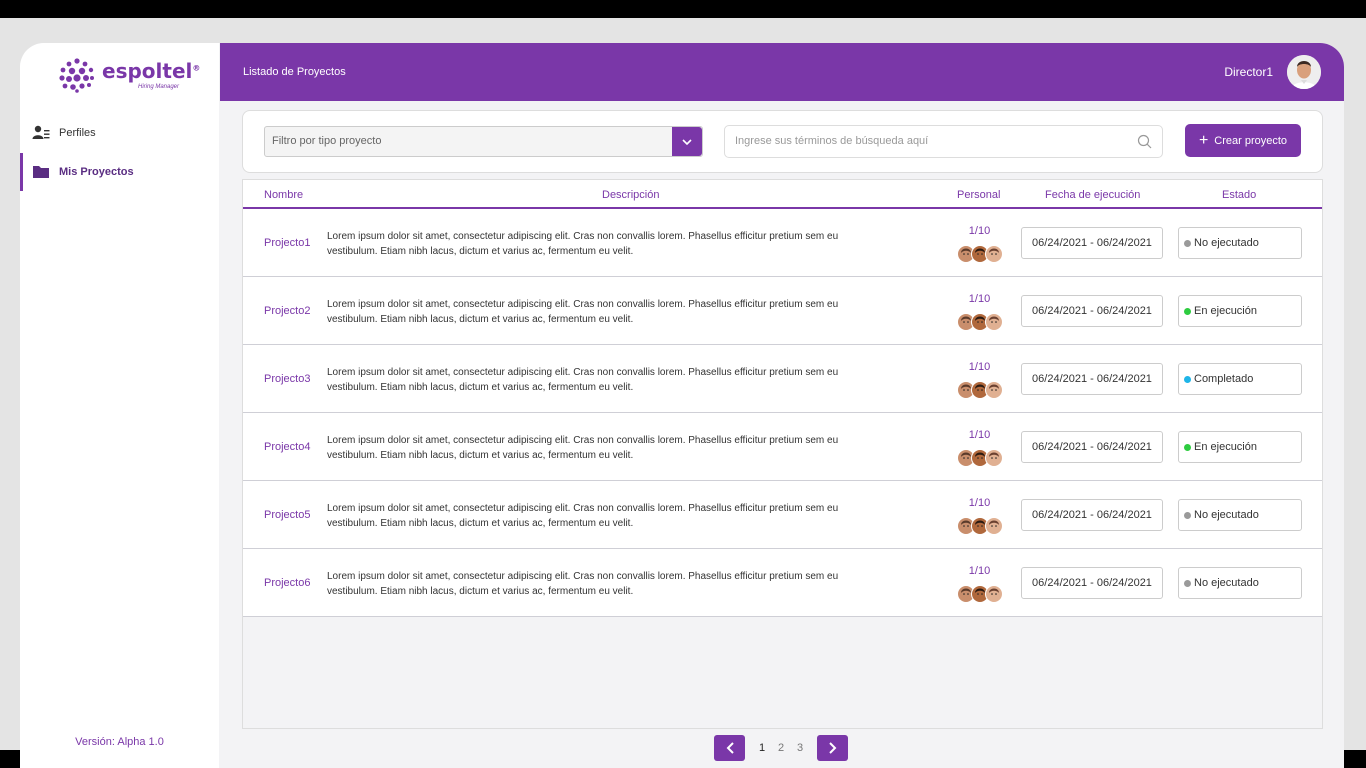  Describe the element at coordinates (1144, 141) in the screenshot. I see `search-icon` at that location.